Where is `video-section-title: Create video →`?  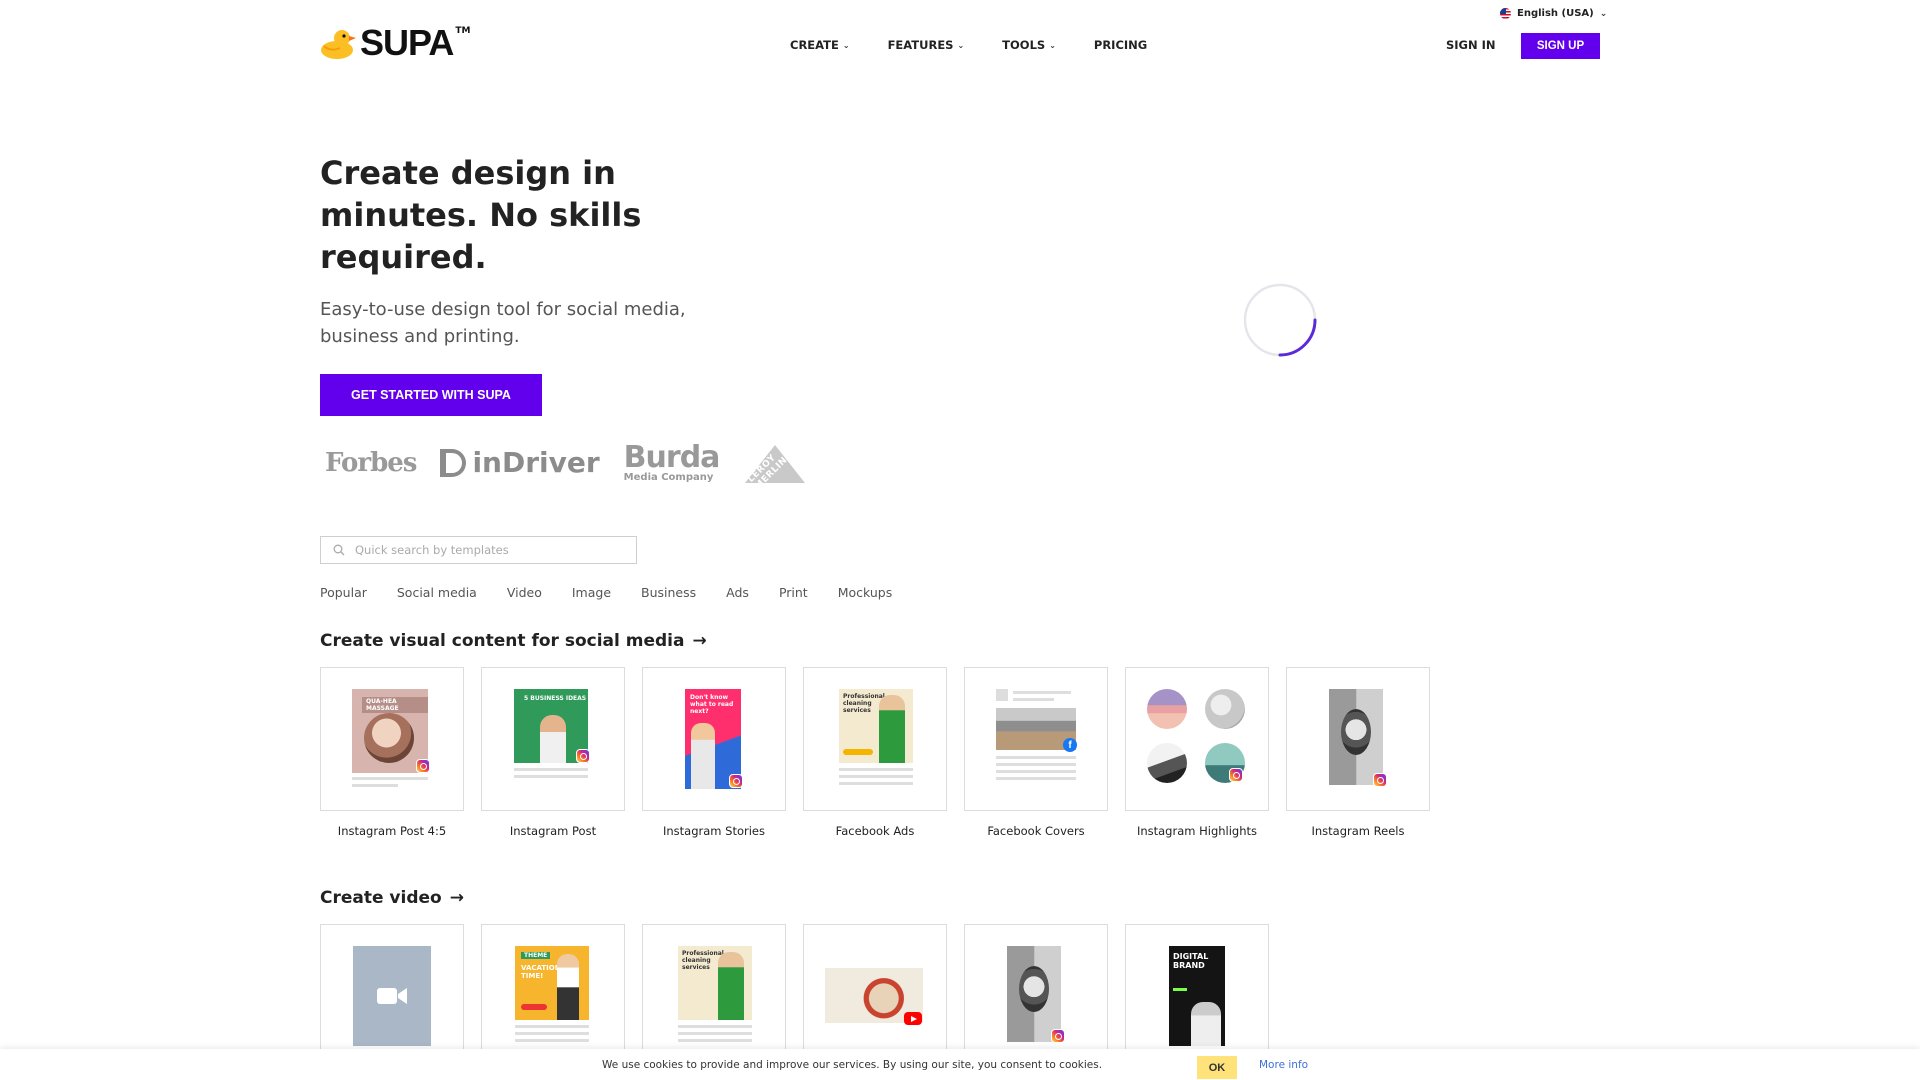 video-section-title: Create video → is located at coordinates (392, 898).